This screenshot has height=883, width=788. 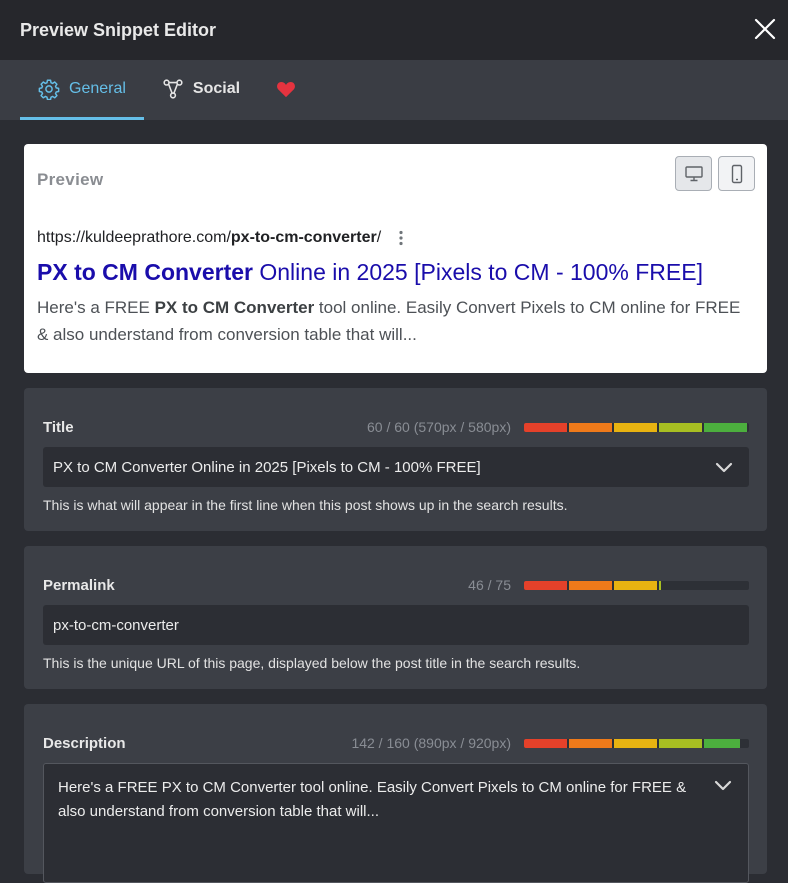 I want to click on tab-bar: General Social, so click(x=394, y=90).